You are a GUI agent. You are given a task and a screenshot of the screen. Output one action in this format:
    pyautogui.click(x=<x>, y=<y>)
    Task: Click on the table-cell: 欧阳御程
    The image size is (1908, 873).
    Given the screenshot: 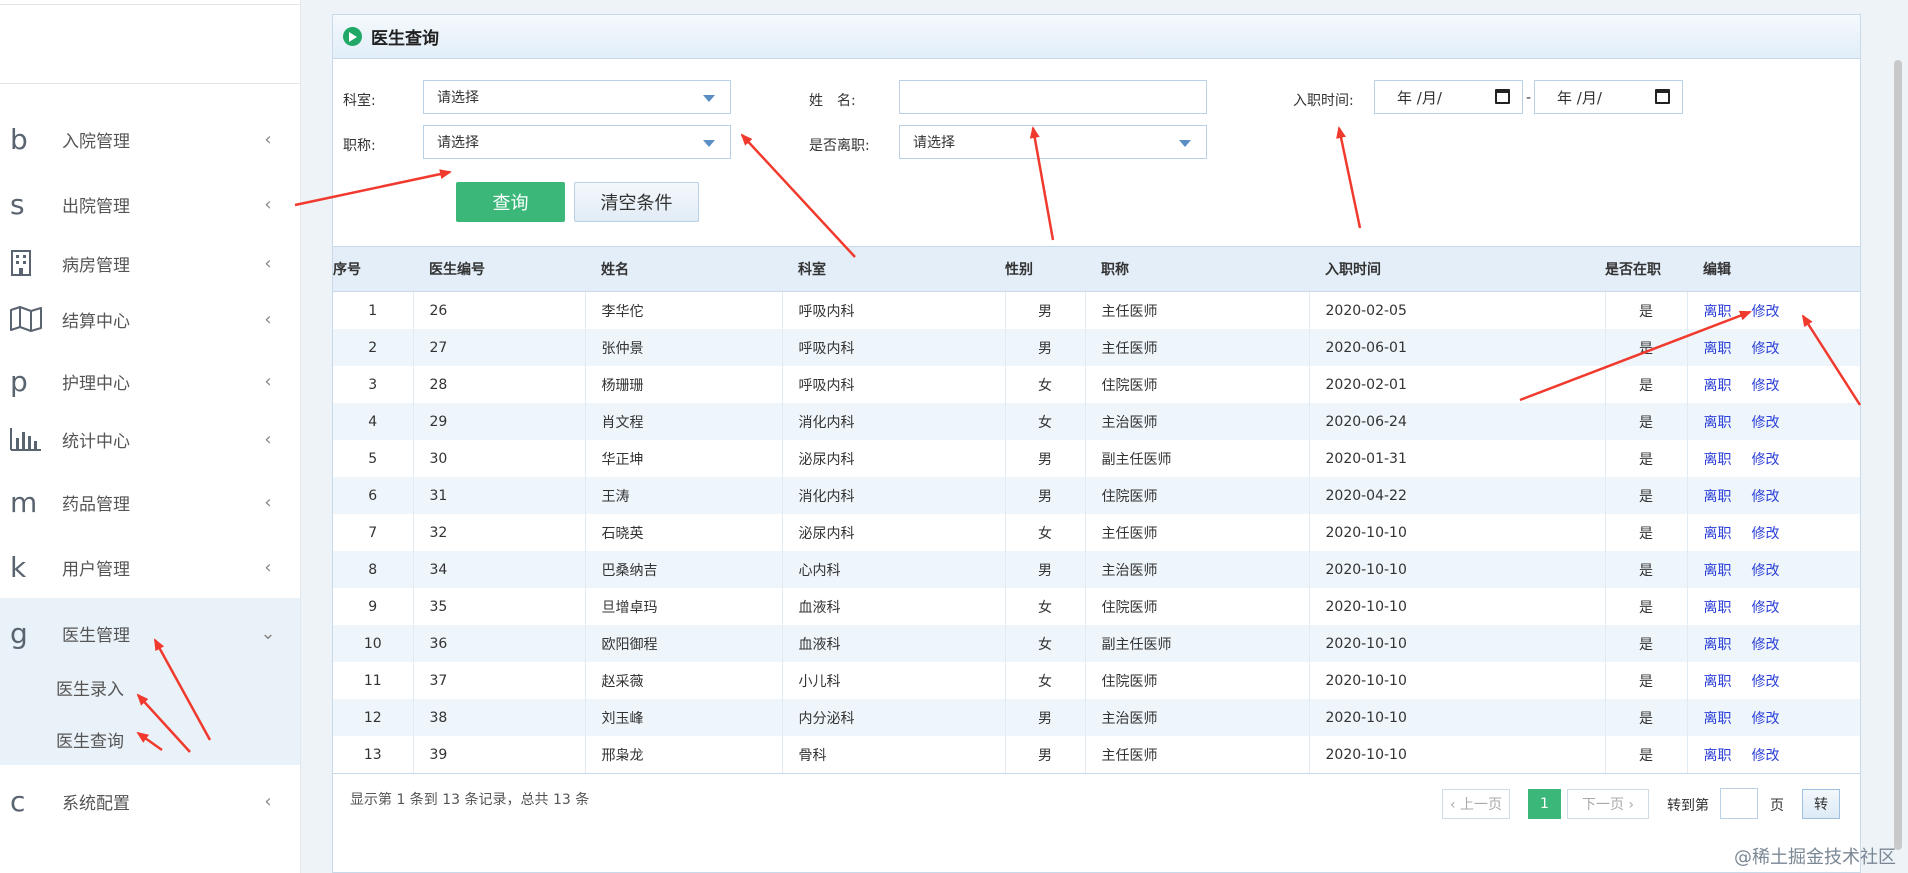 What is the action you would take?
    pyautogui.click(x=684, y=643)
    